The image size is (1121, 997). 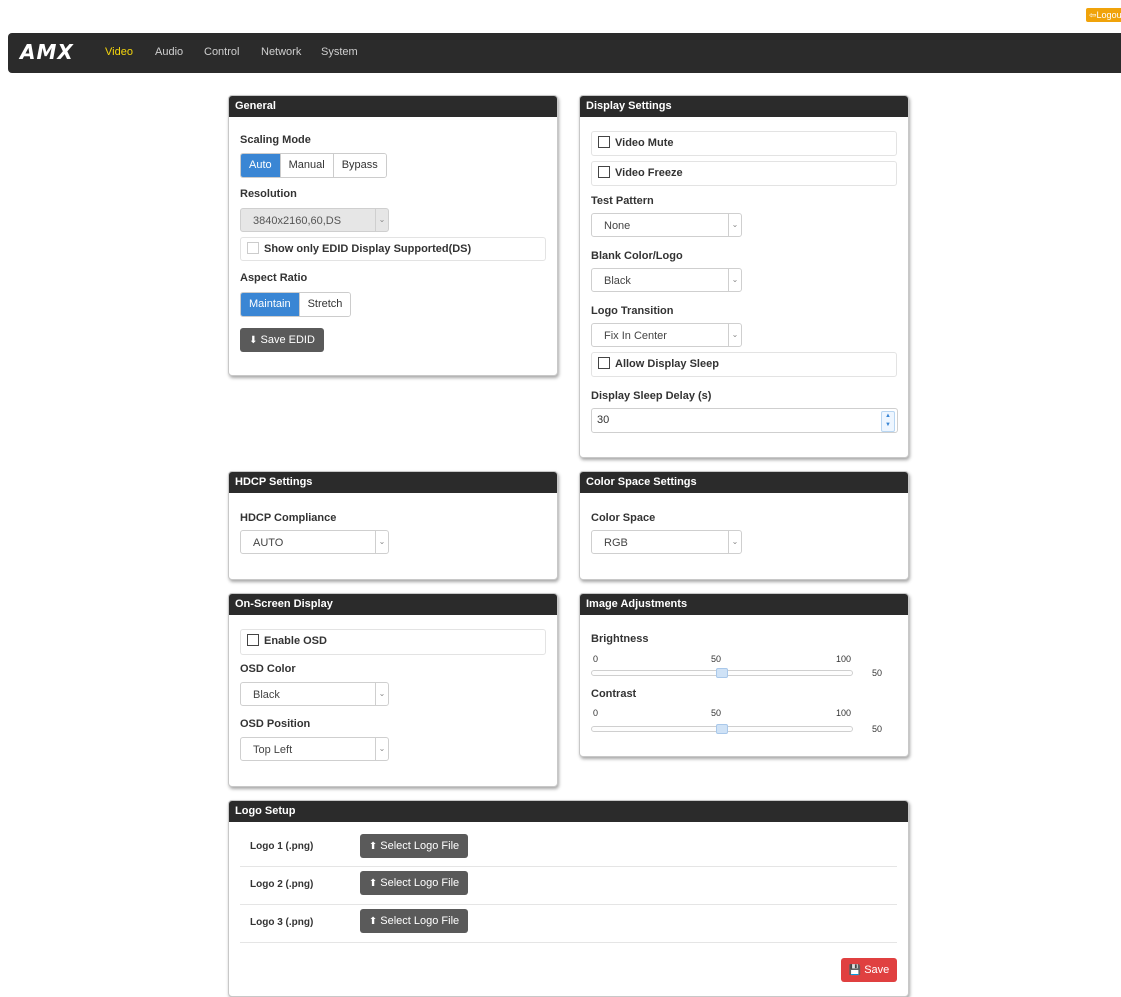 What do you see at coordinates (307, 165) in the screenshot?
I see `scaling-manual-button: Manual` at bounding box center [307, 165].